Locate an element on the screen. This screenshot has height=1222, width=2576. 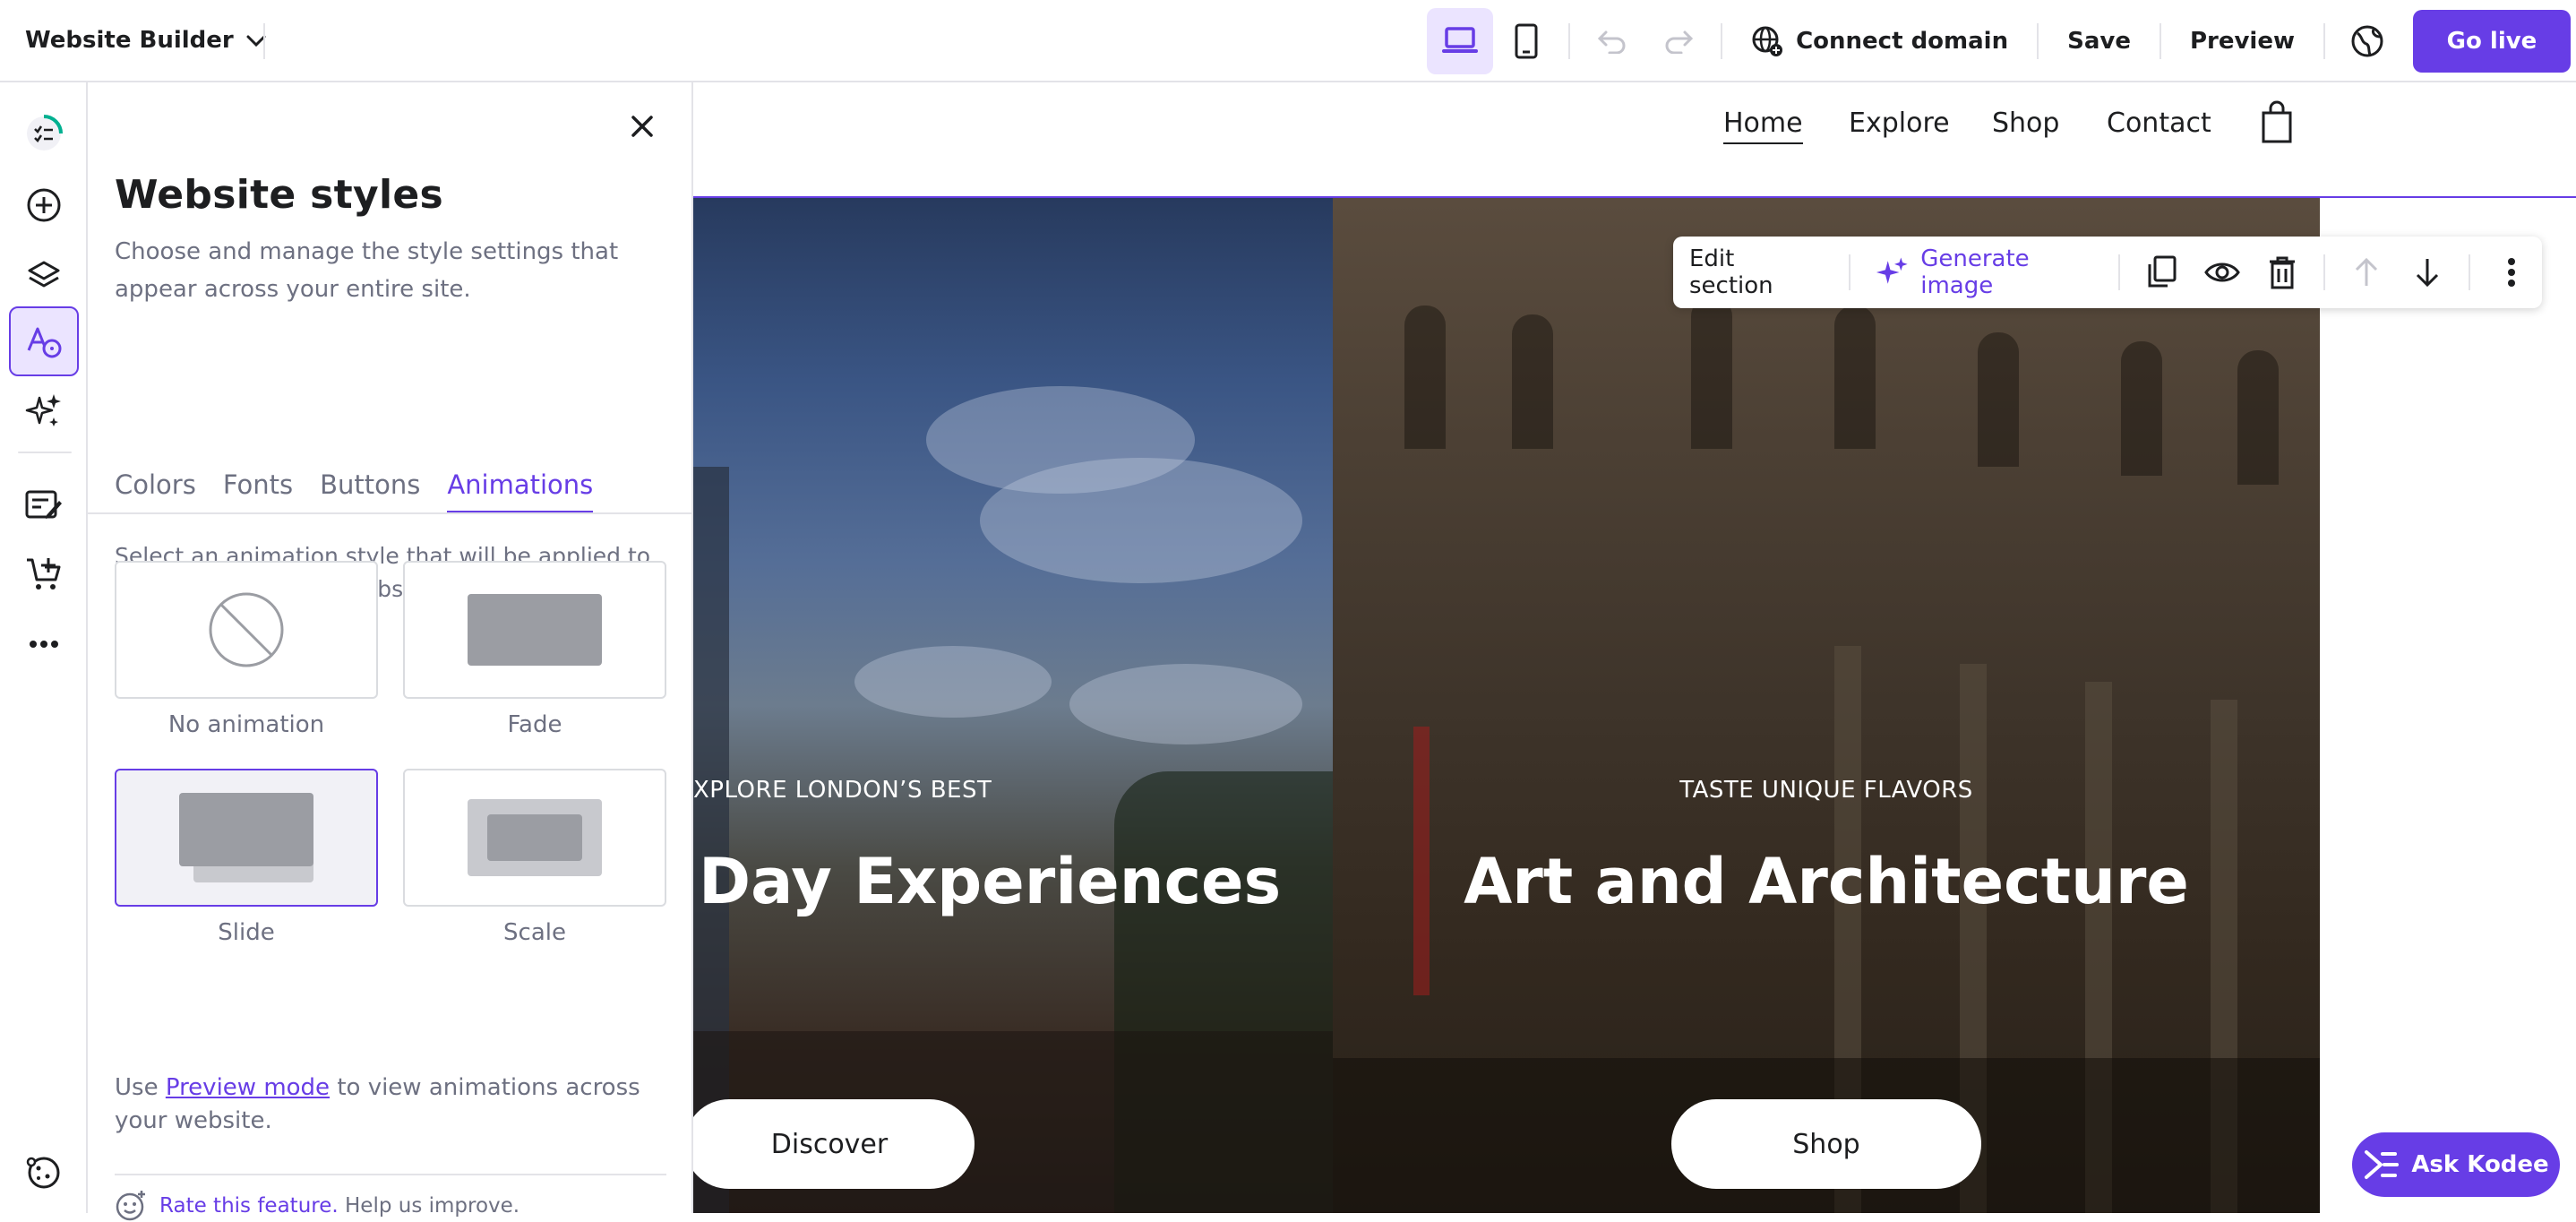
go-live-button: Go live is located at coordinates (2492, 41).